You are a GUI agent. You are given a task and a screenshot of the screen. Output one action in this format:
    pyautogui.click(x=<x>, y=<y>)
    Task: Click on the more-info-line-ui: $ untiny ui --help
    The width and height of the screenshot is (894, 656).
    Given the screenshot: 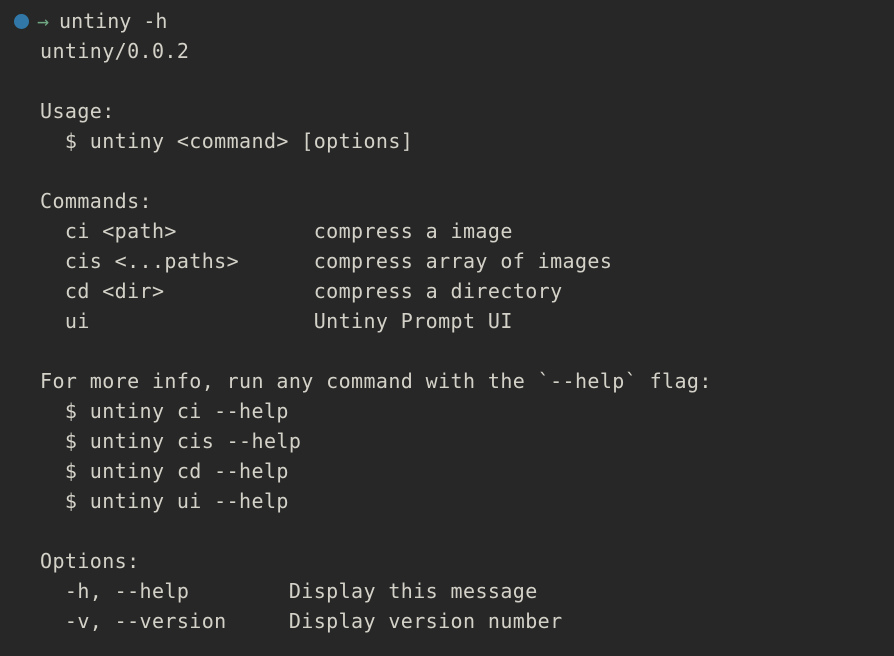 What is the action you would take?
    pyautogui.click(x=164, y=501)
    